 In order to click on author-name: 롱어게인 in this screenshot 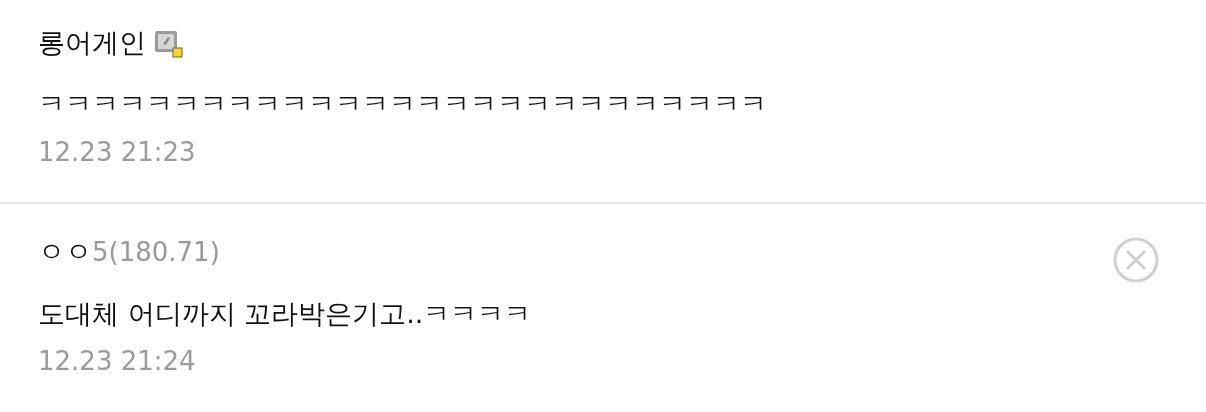, I will do `click(92, 42)`.